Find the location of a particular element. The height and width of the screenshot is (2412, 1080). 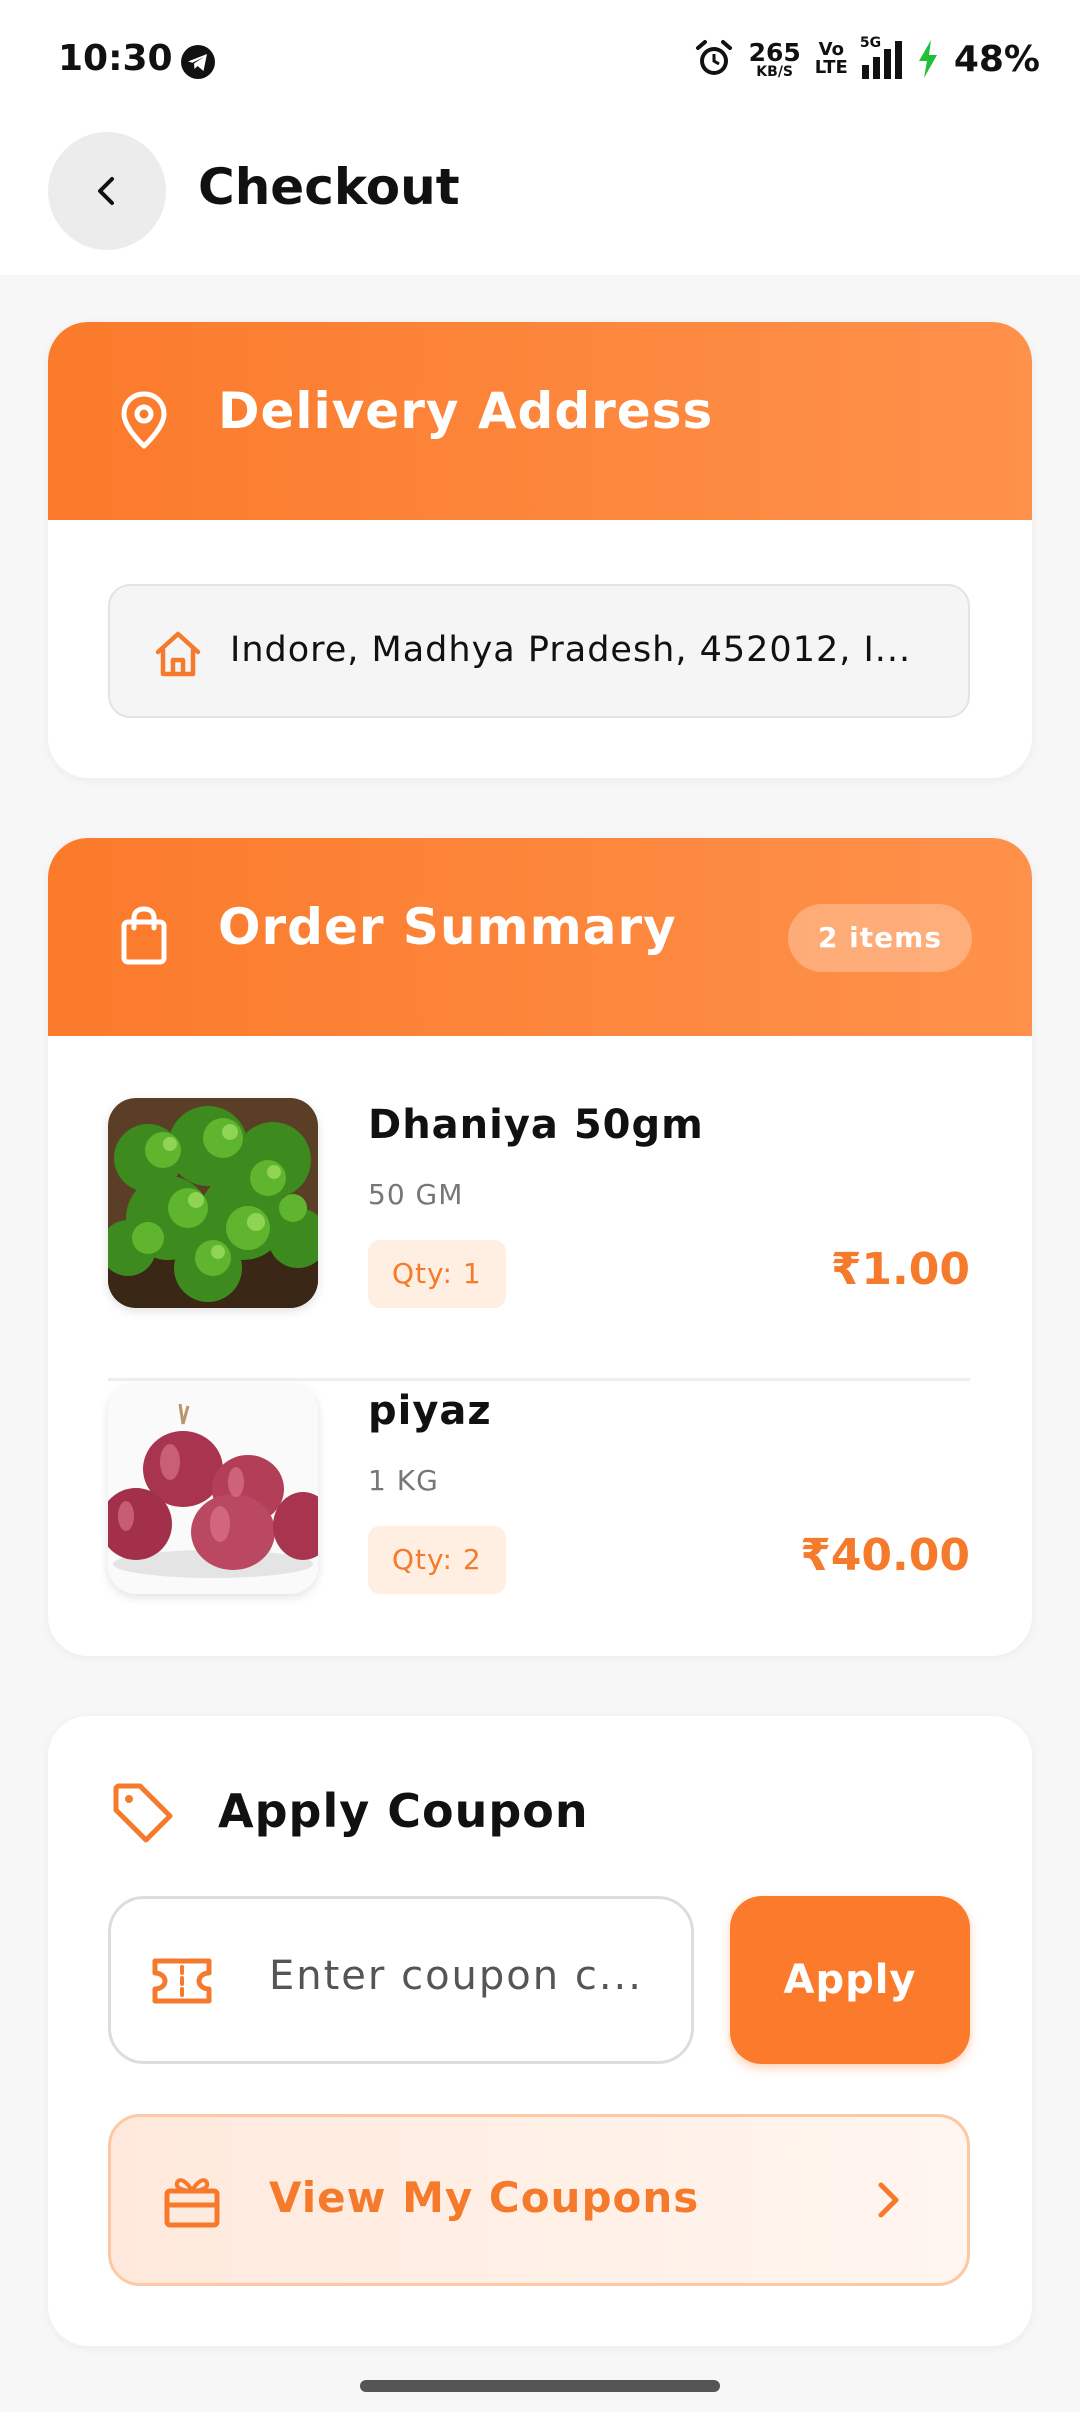

order-item: piyaz 1 KG Qty: 2 ₹40.00 is located at coordinates (539, 1489).